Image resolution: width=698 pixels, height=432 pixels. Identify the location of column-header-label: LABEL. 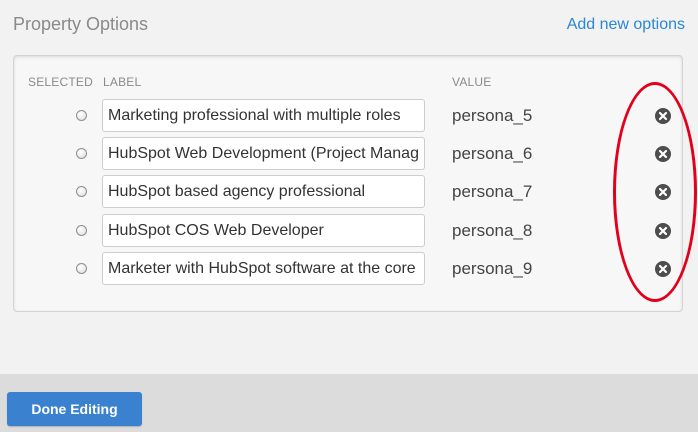
(122, 82).